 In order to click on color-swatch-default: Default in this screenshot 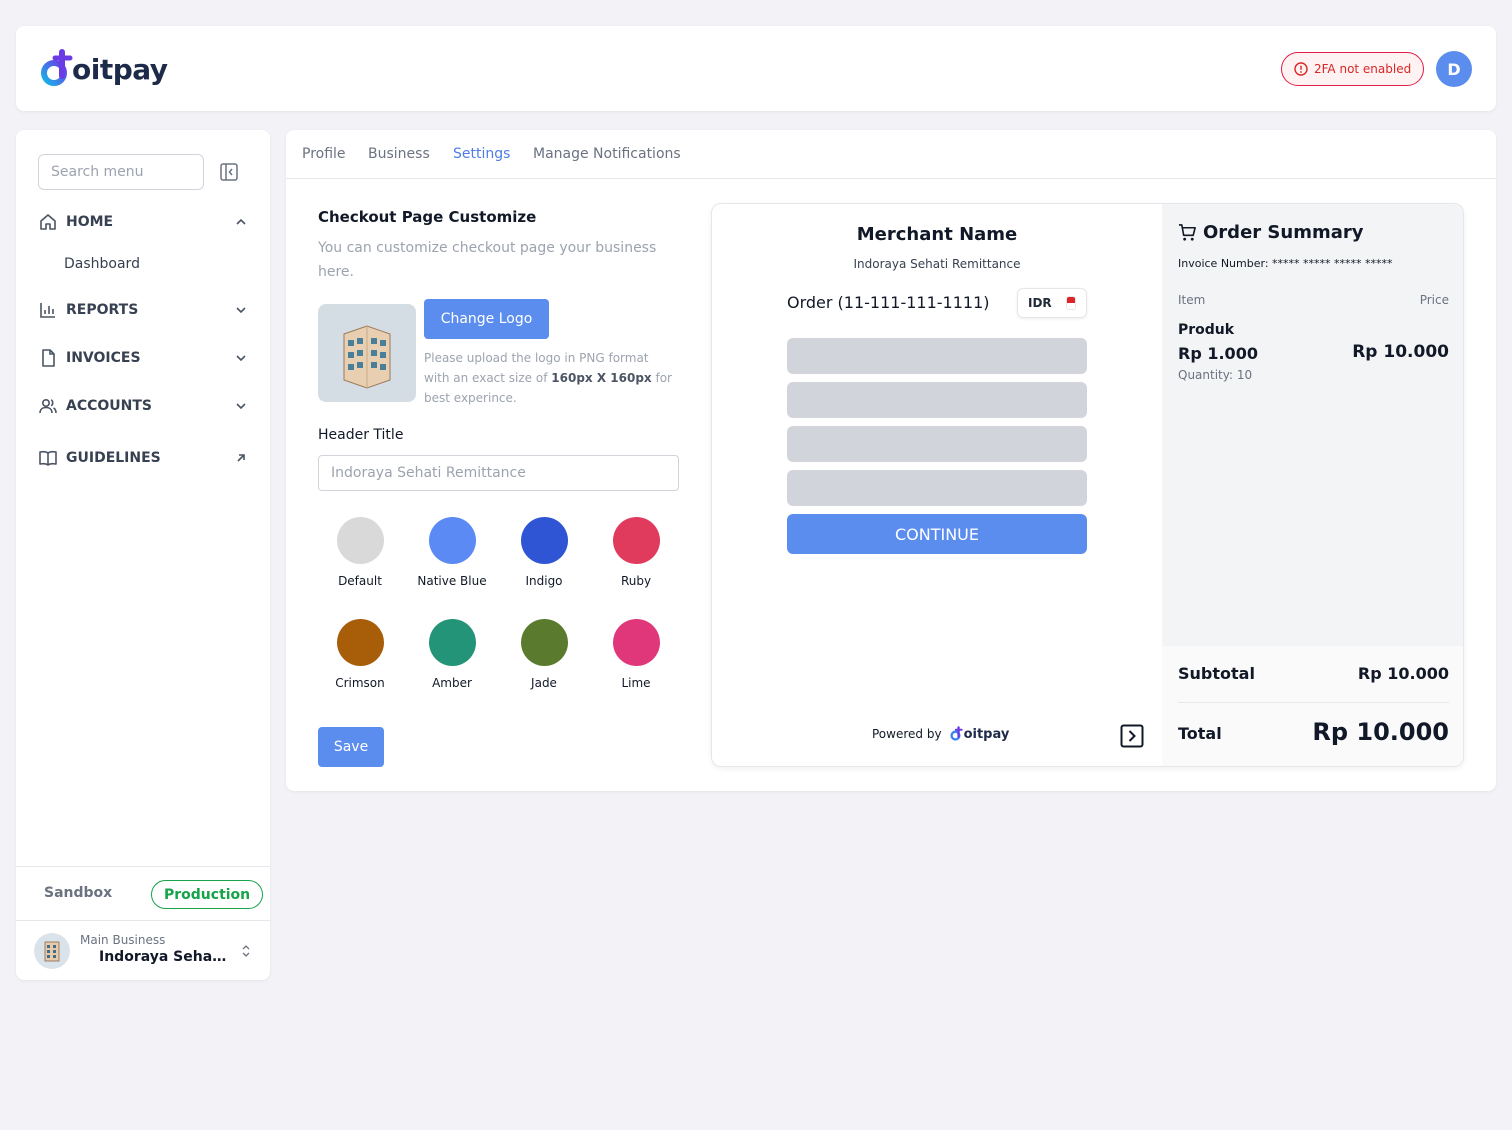, I will do `click(360, 552)`.